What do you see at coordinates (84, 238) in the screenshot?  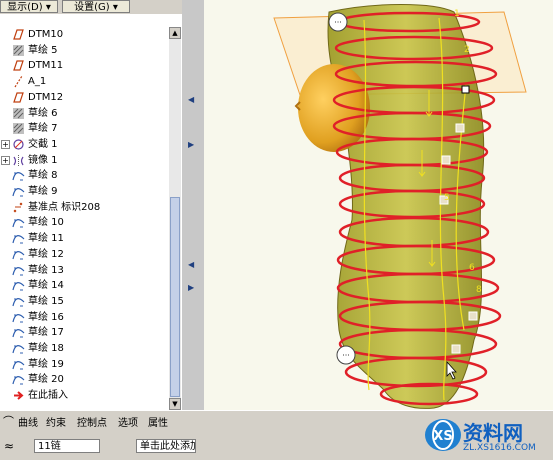 I see `tree-item: 草绘 11` at bounding box center [84, 238].